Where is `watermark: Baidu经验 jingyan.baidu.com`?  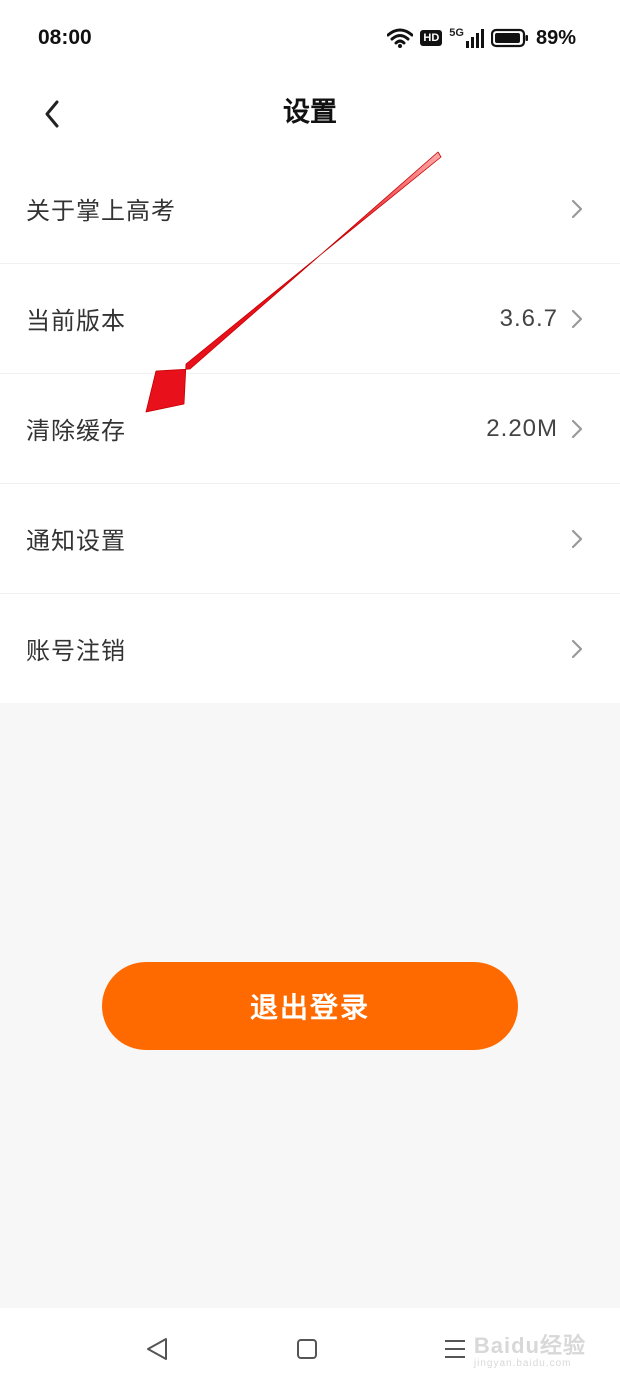
watermark: Baidu经验 jingyan.baidu.com is located at coordinates (530, 1348).